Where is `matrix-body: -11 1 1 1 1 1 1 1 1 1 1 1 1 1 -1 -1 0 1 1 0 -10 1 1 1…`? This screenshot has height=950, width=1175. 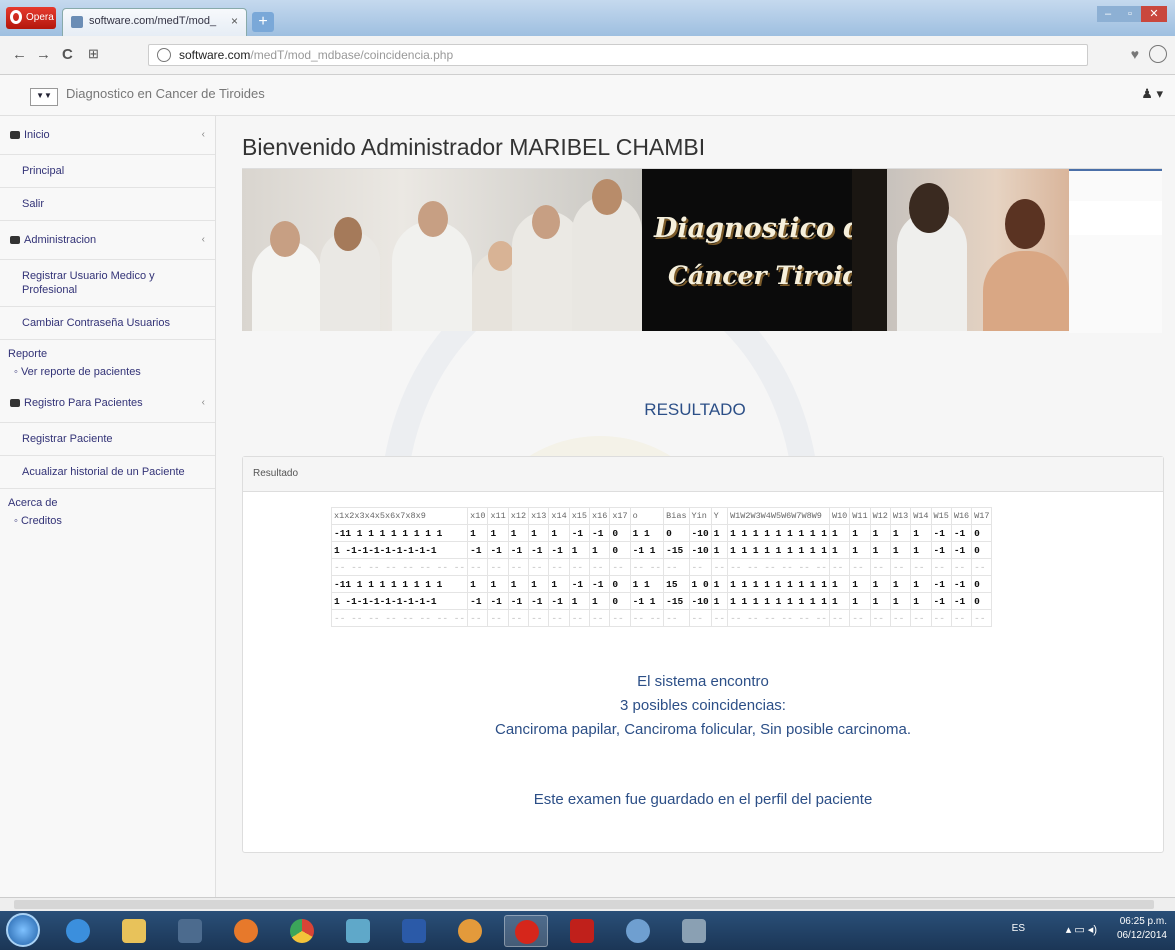
matrix-body: -11 1 1 1 1 1 1 1 1 1 1 1 1 1 -1 -1 0 1 1 0 -10 1 1 1… is located at coordinates (661, 575).